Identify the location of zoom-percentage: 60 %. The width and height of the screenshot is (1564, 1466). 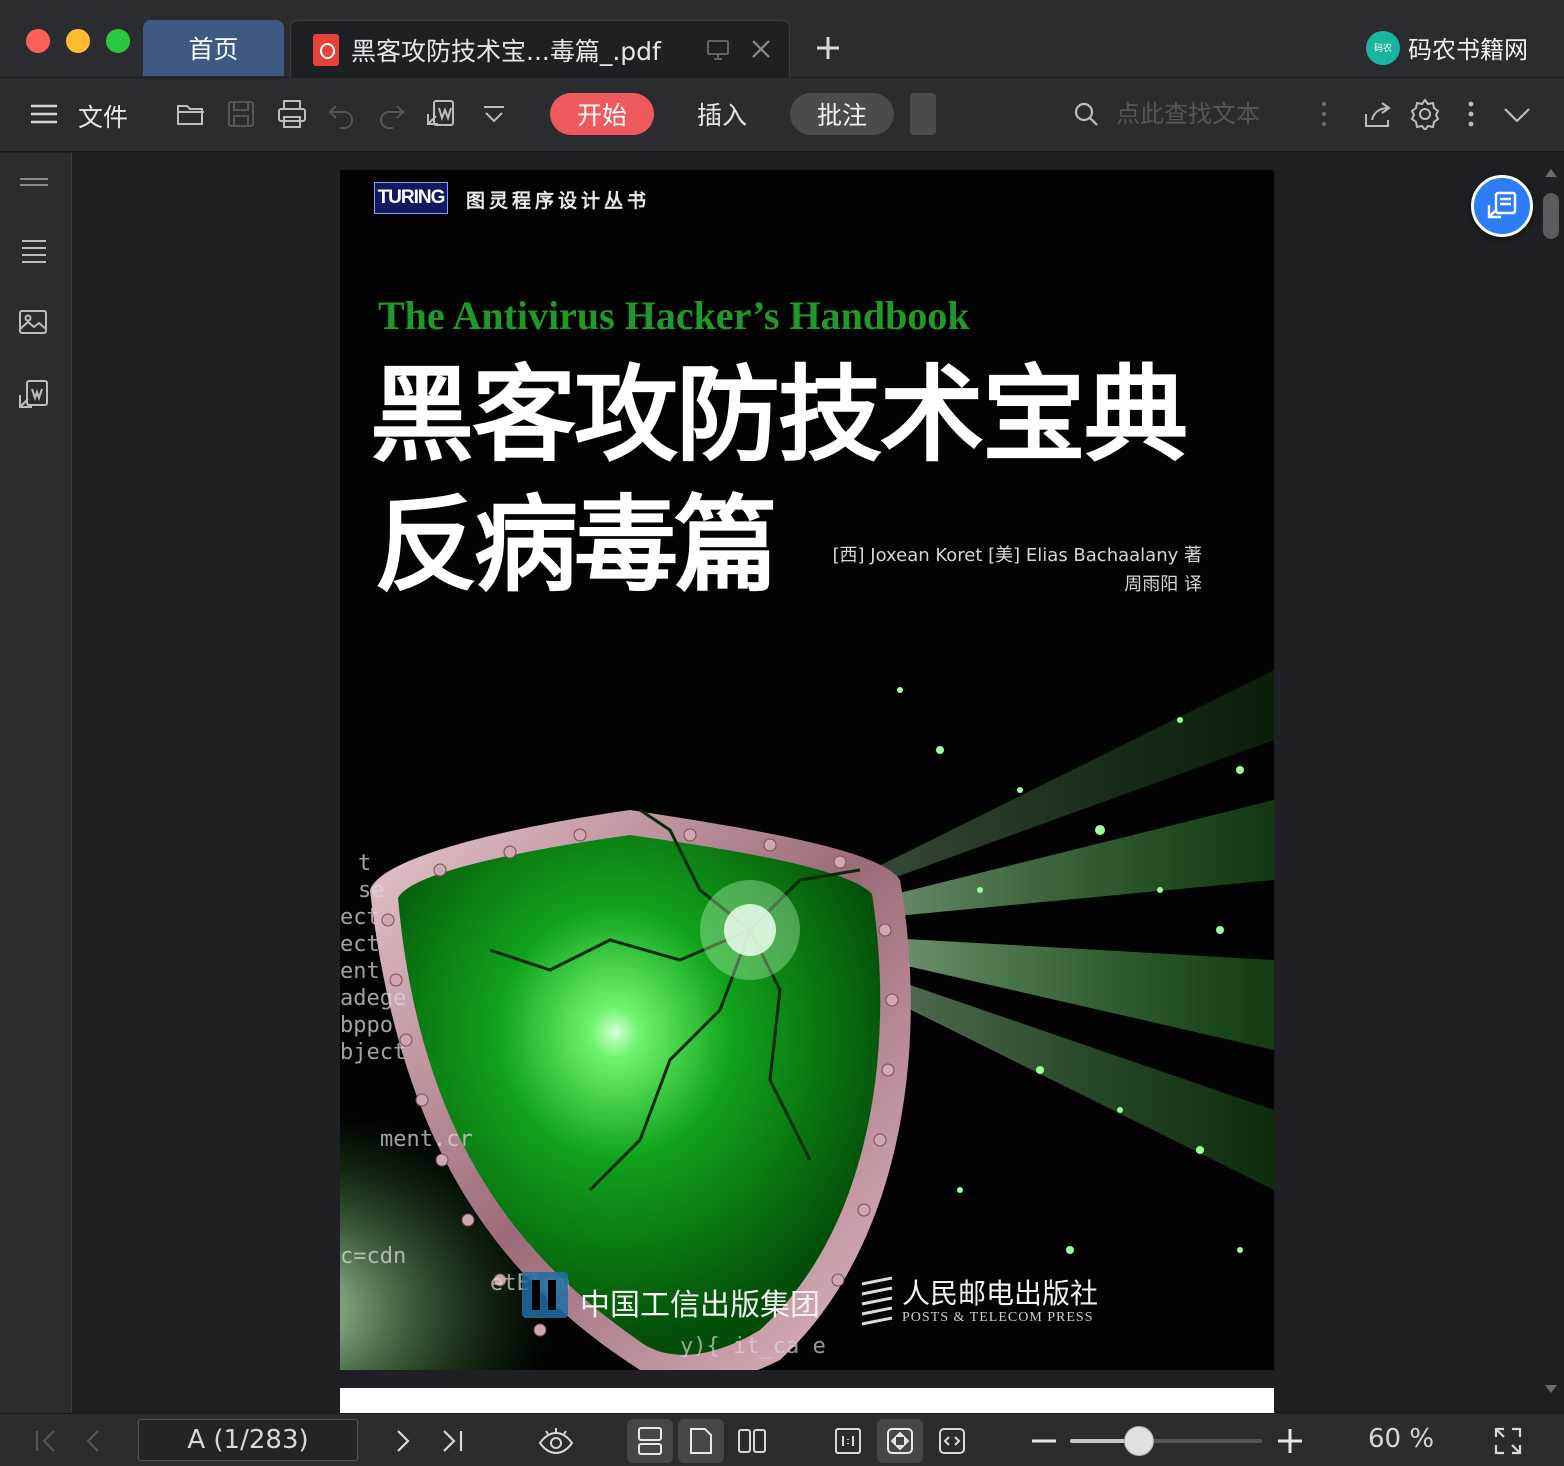
(1401, 1439).